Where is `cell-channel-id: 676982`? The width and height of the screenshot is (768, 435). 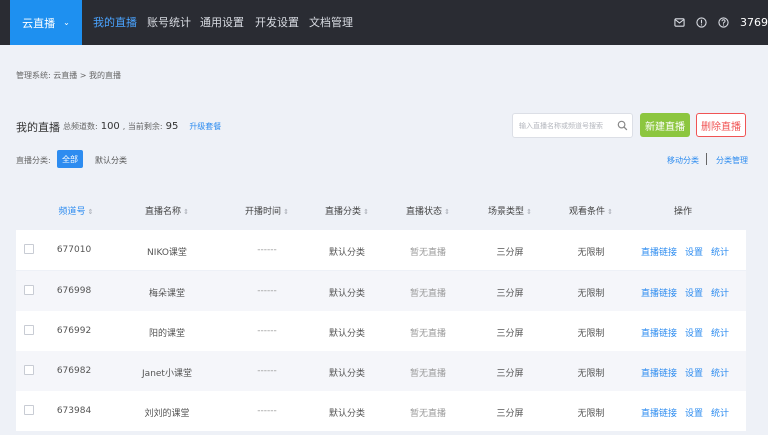 cell-channel-id: 676982 is located at coordinates (74, 371).